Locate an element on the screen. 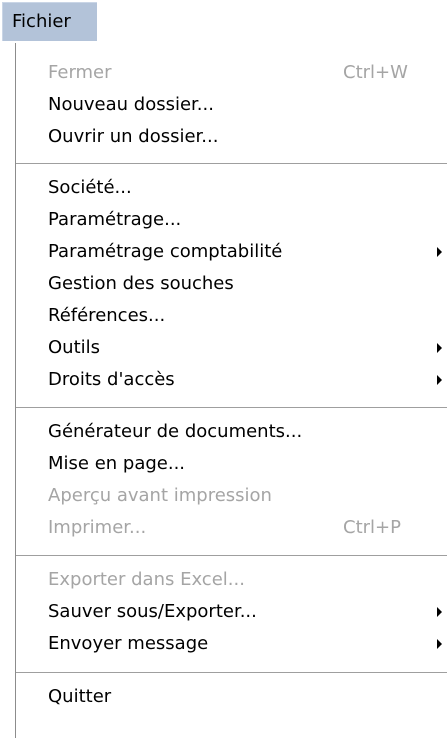  menu-item-gestion-souches: Gestion des souches is located at coordinates (230, 284).